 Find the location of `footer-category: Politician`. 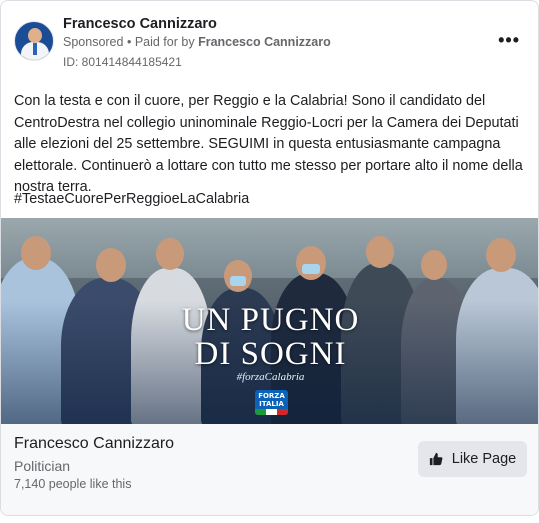

footer-category: Politician is located at coordinates (42, 466).